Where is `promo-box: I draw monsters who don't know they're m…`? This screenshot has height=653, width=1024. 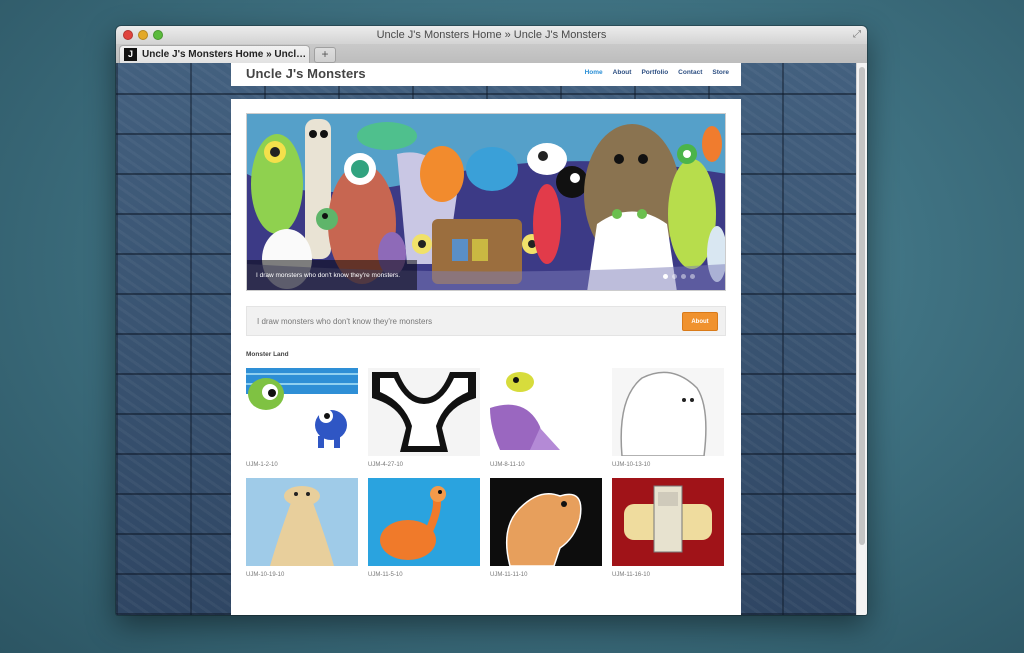
promo-box: I draw monsters who don't know they're m… is located at coordinates (486, 321).